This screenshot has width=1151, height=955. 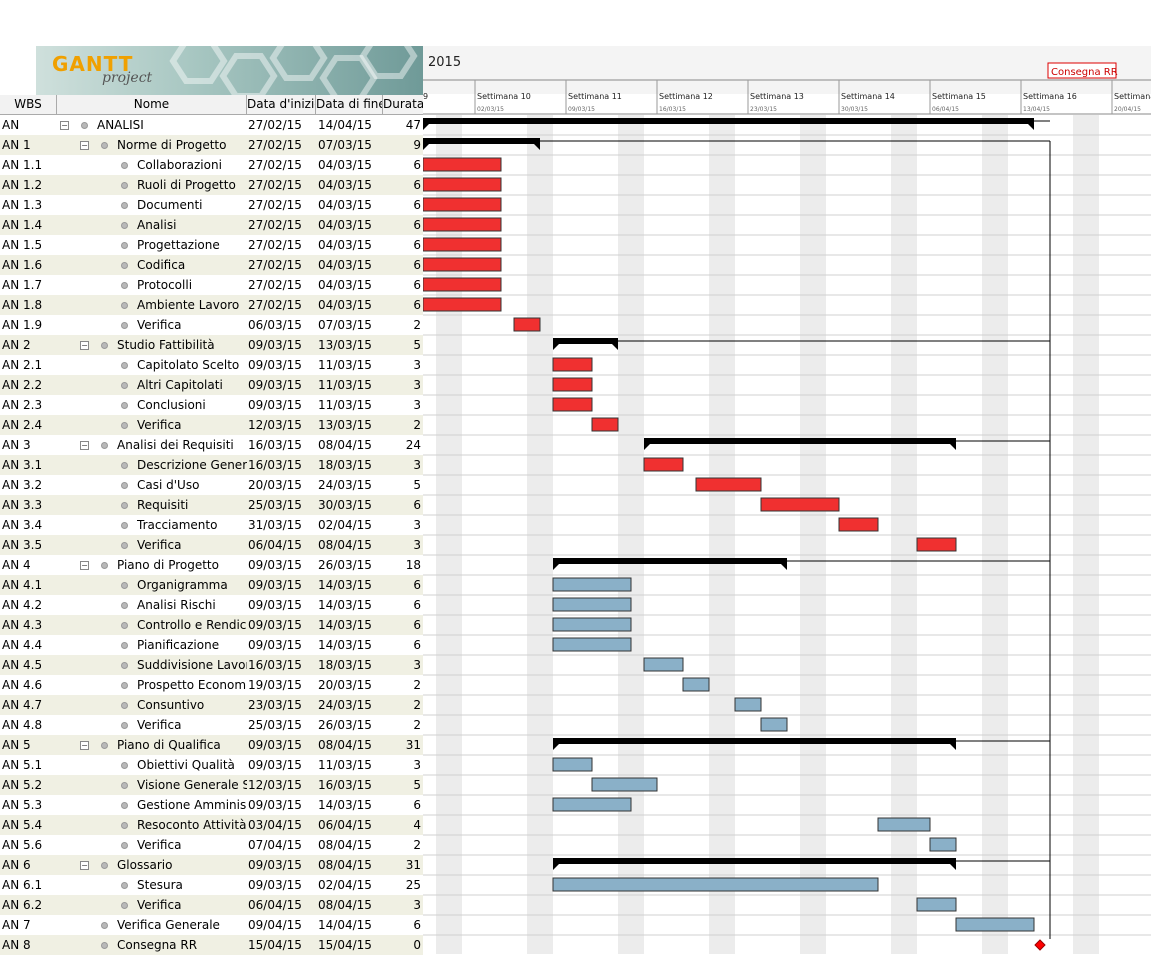 I want to click on table-row: AN 4.8 Verifica 25/03/15 26/03/15 2, so click(x=211, y=725).